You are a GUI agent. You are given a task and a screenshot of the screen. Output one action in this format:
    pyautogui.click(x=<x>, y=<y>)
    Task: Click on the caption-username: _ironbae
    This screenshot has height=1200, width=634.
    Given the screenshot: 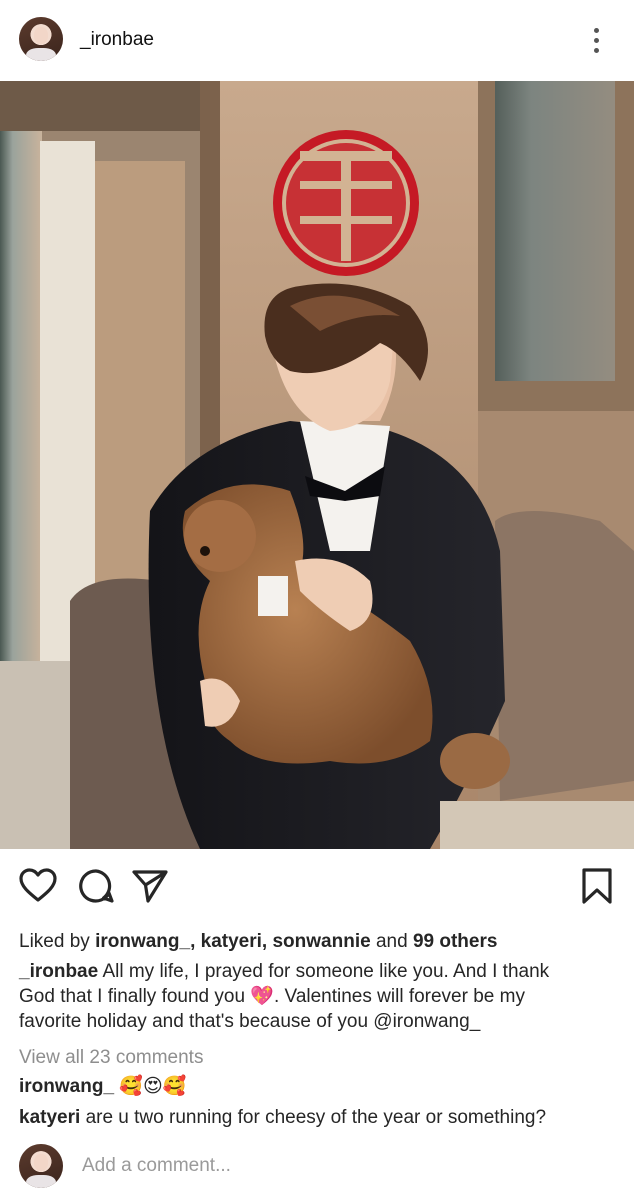 What is the action you would take?
    pyautogui.click(x=58, y=971)
    